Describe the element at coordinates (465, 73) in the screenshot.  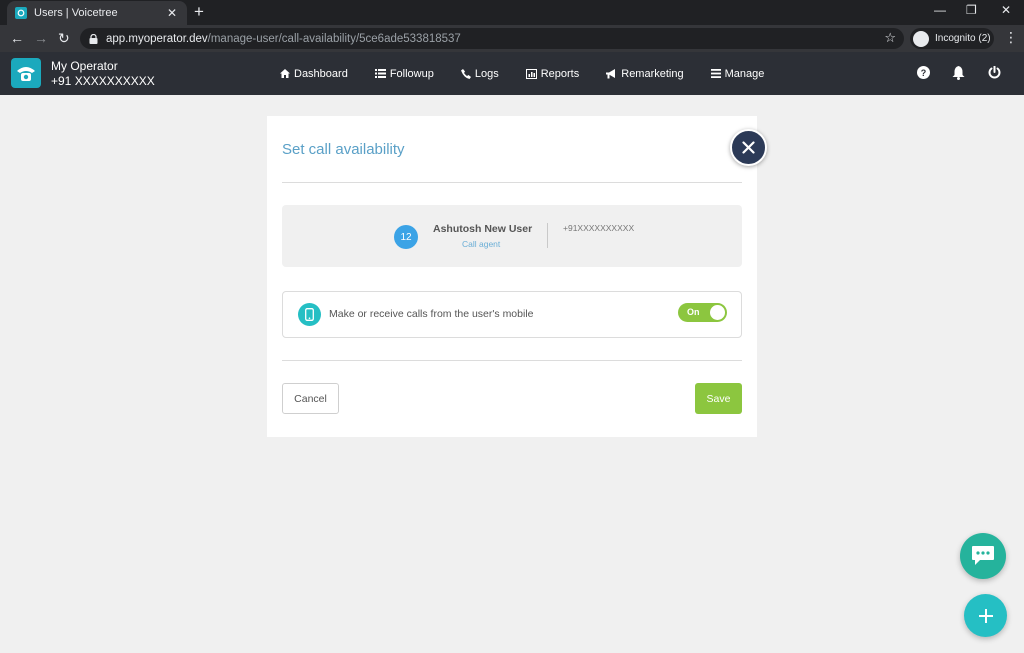
I see `phone-icon` at that location.